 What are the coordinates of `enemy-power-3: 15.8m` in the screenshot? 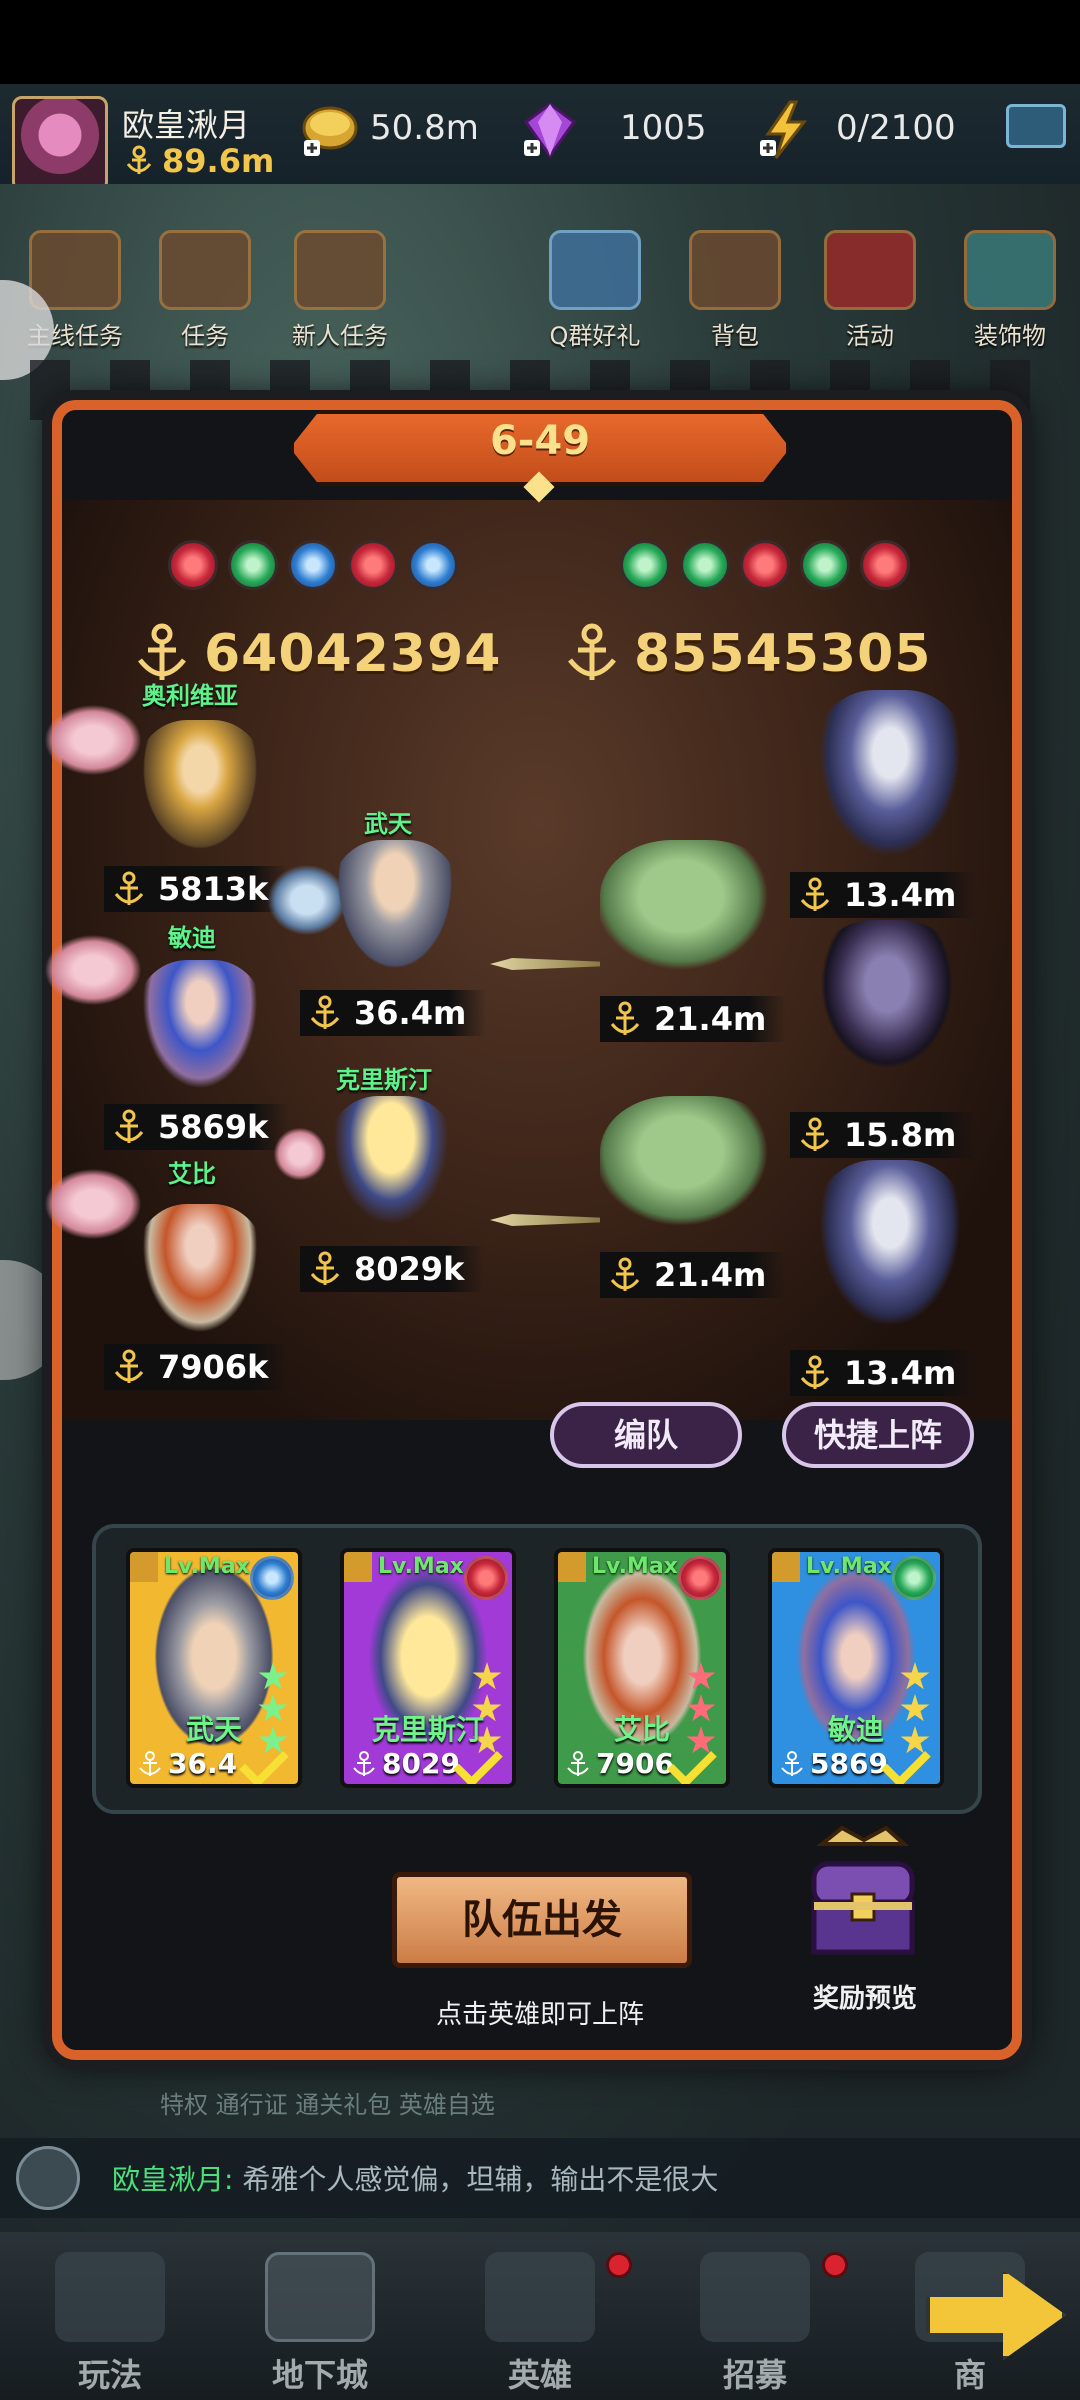 It's located at (883, 1135).